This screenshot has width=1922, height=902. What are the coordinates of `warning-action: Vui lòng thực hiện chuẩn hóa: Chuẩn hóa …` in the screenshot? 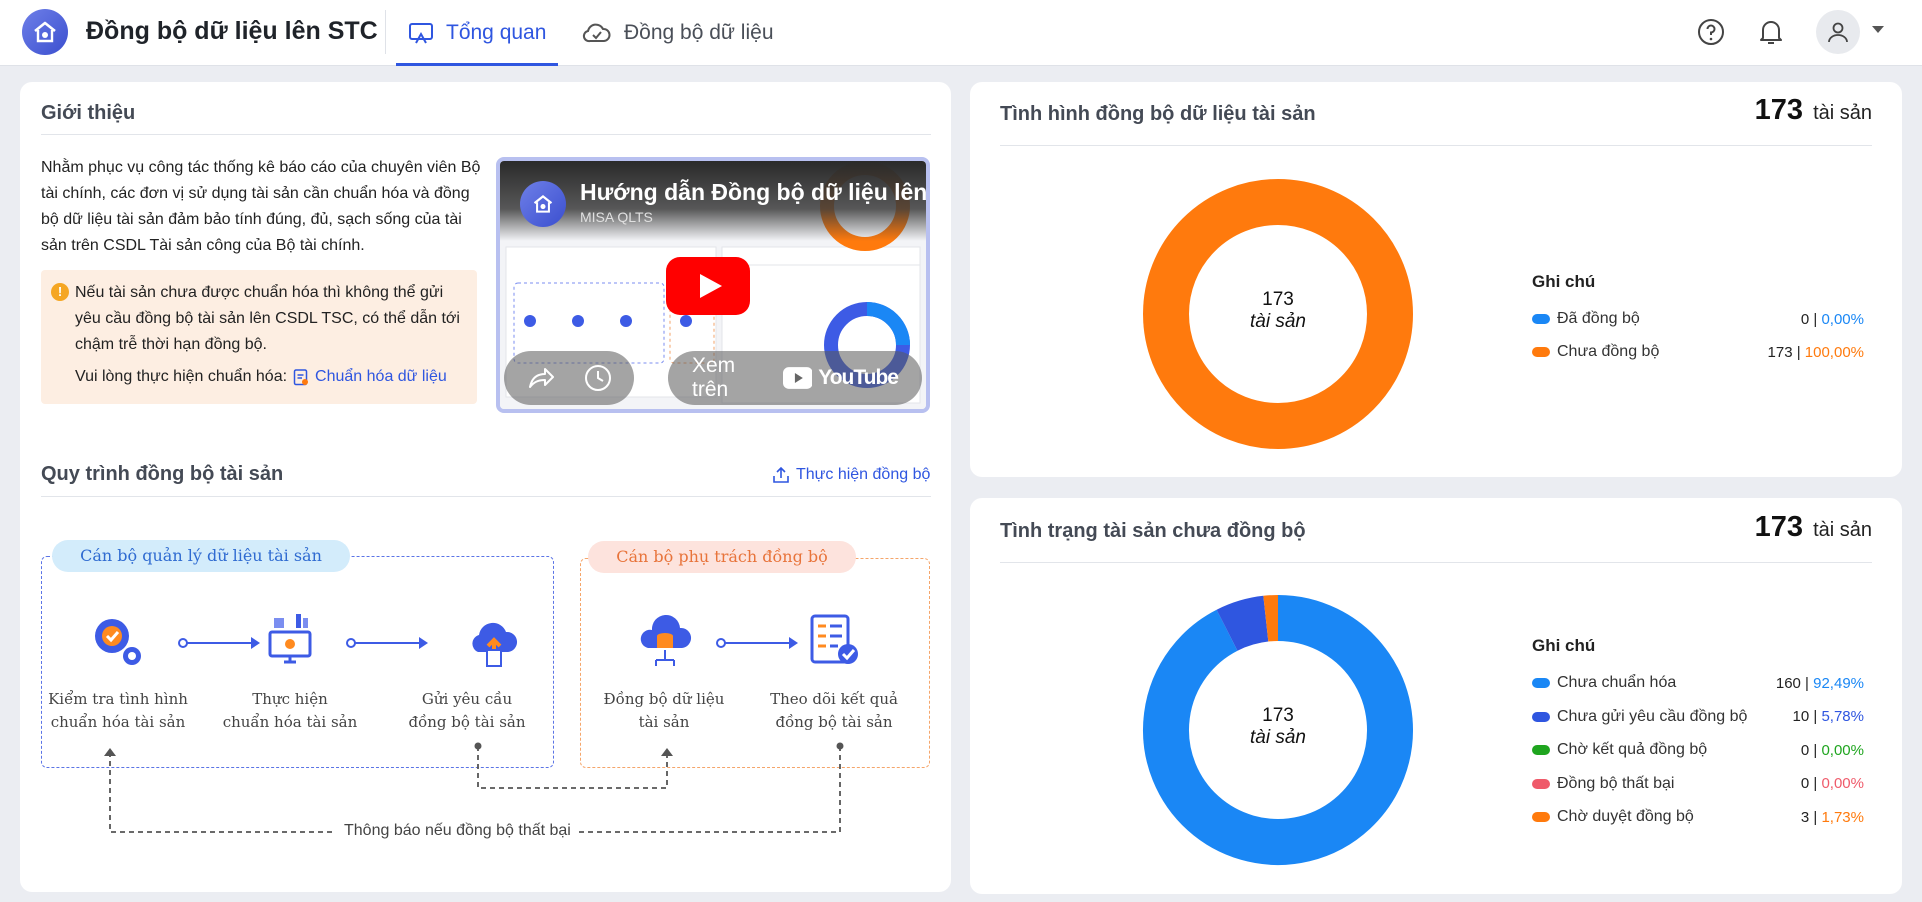 It's located at (261, 377).